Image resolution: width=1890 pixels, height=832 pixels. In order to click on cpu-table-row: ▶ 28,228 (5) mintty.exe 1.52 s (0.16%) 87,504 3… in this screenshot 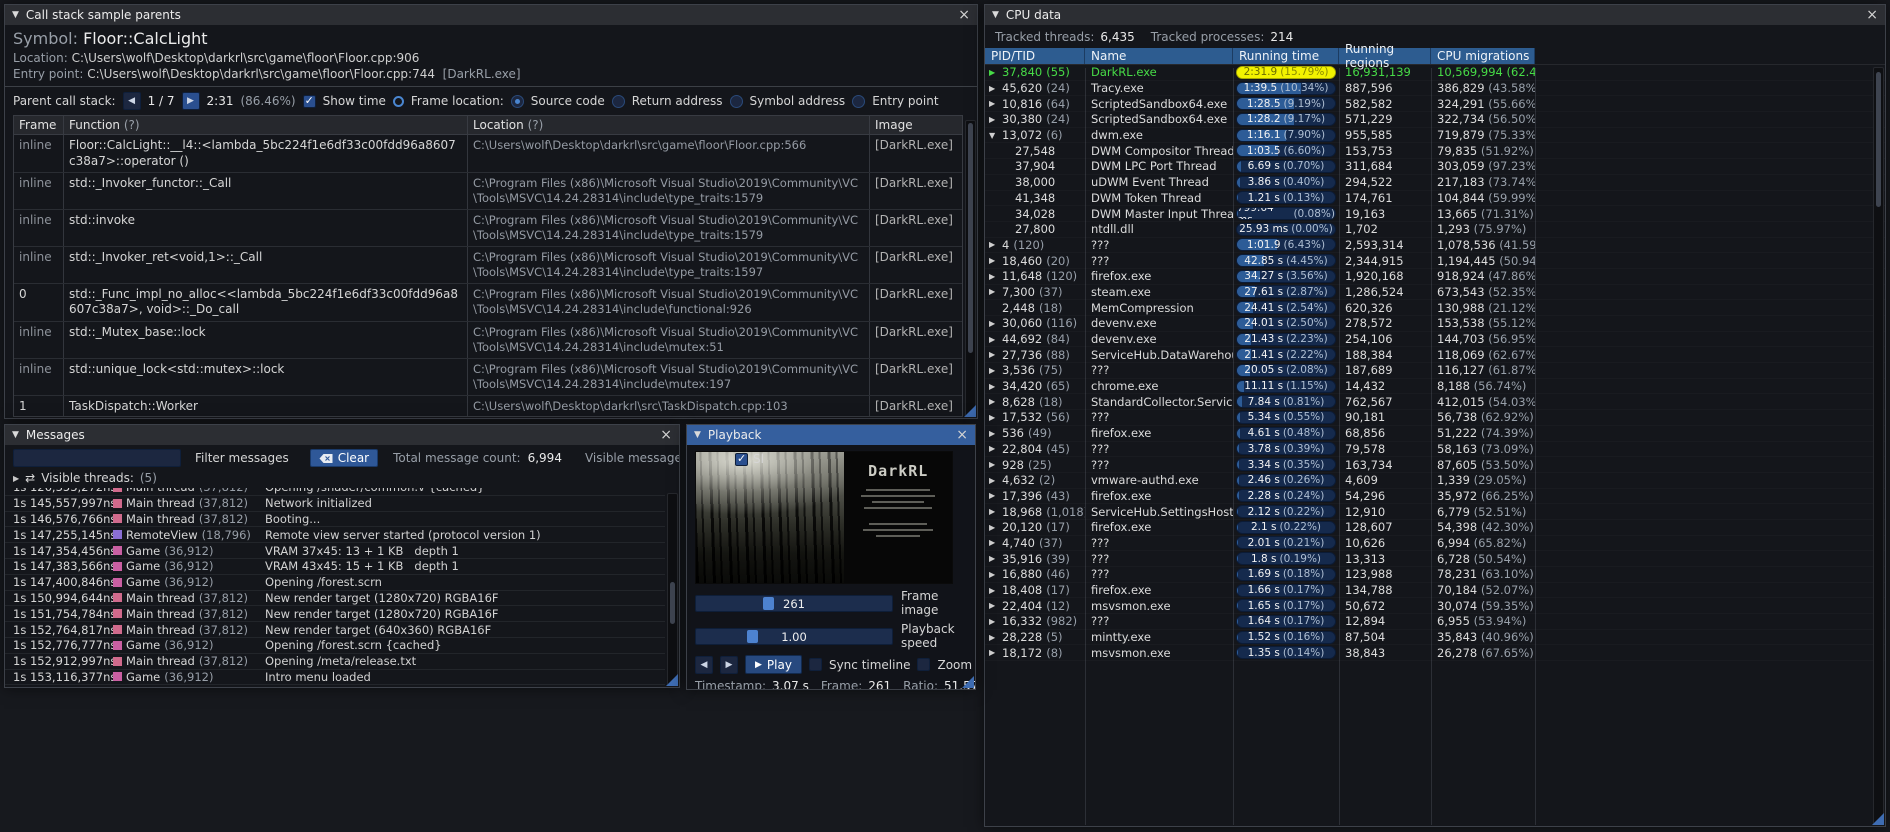, I will do `click(1435, 638)`.